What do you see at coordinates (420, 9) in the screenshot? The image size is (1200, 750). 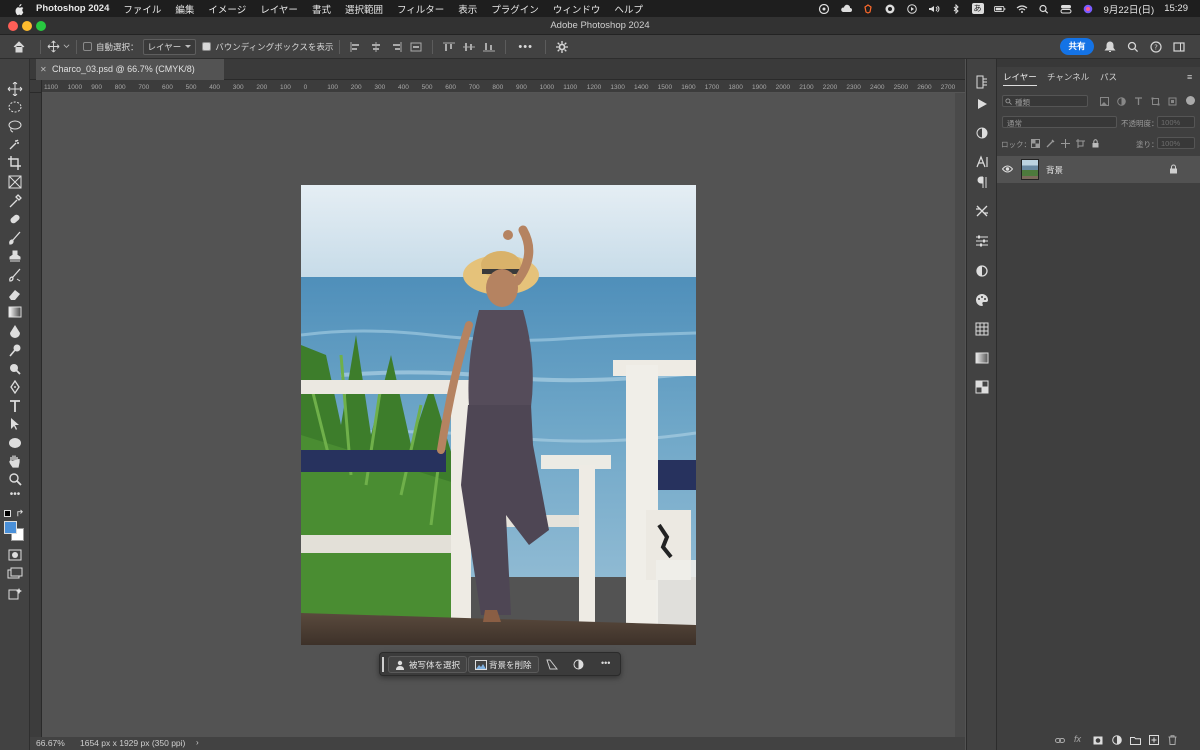 I see `menu-filter: フィルター` at bounding box center [420, 9].